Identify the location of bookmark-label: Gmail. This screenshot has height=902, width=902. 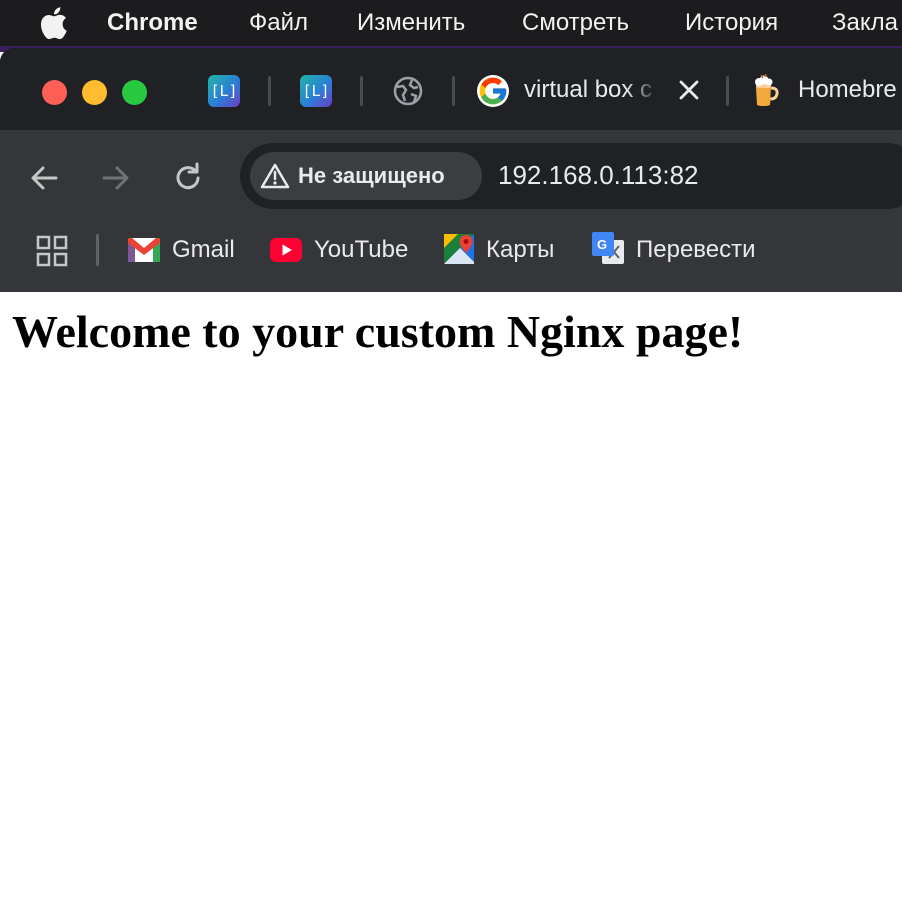
(203, 249).